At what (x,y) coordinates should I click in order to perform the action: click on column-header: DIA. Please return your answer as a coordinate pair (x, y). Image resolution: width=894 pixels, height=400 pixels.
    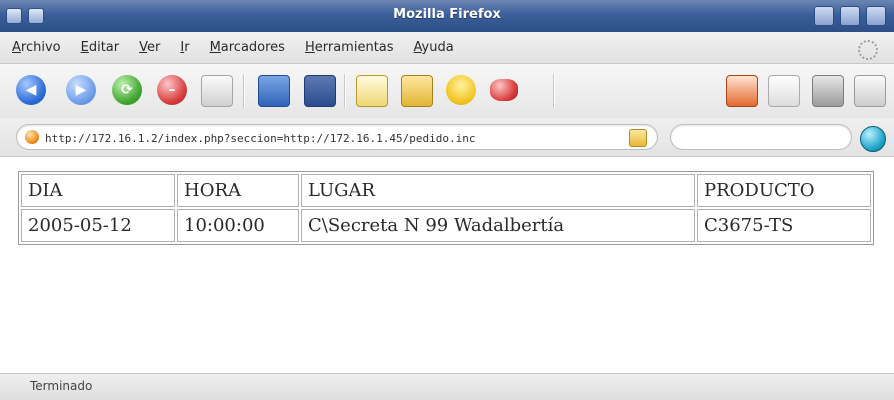
    Looking at the image, I should click on (98, 190).